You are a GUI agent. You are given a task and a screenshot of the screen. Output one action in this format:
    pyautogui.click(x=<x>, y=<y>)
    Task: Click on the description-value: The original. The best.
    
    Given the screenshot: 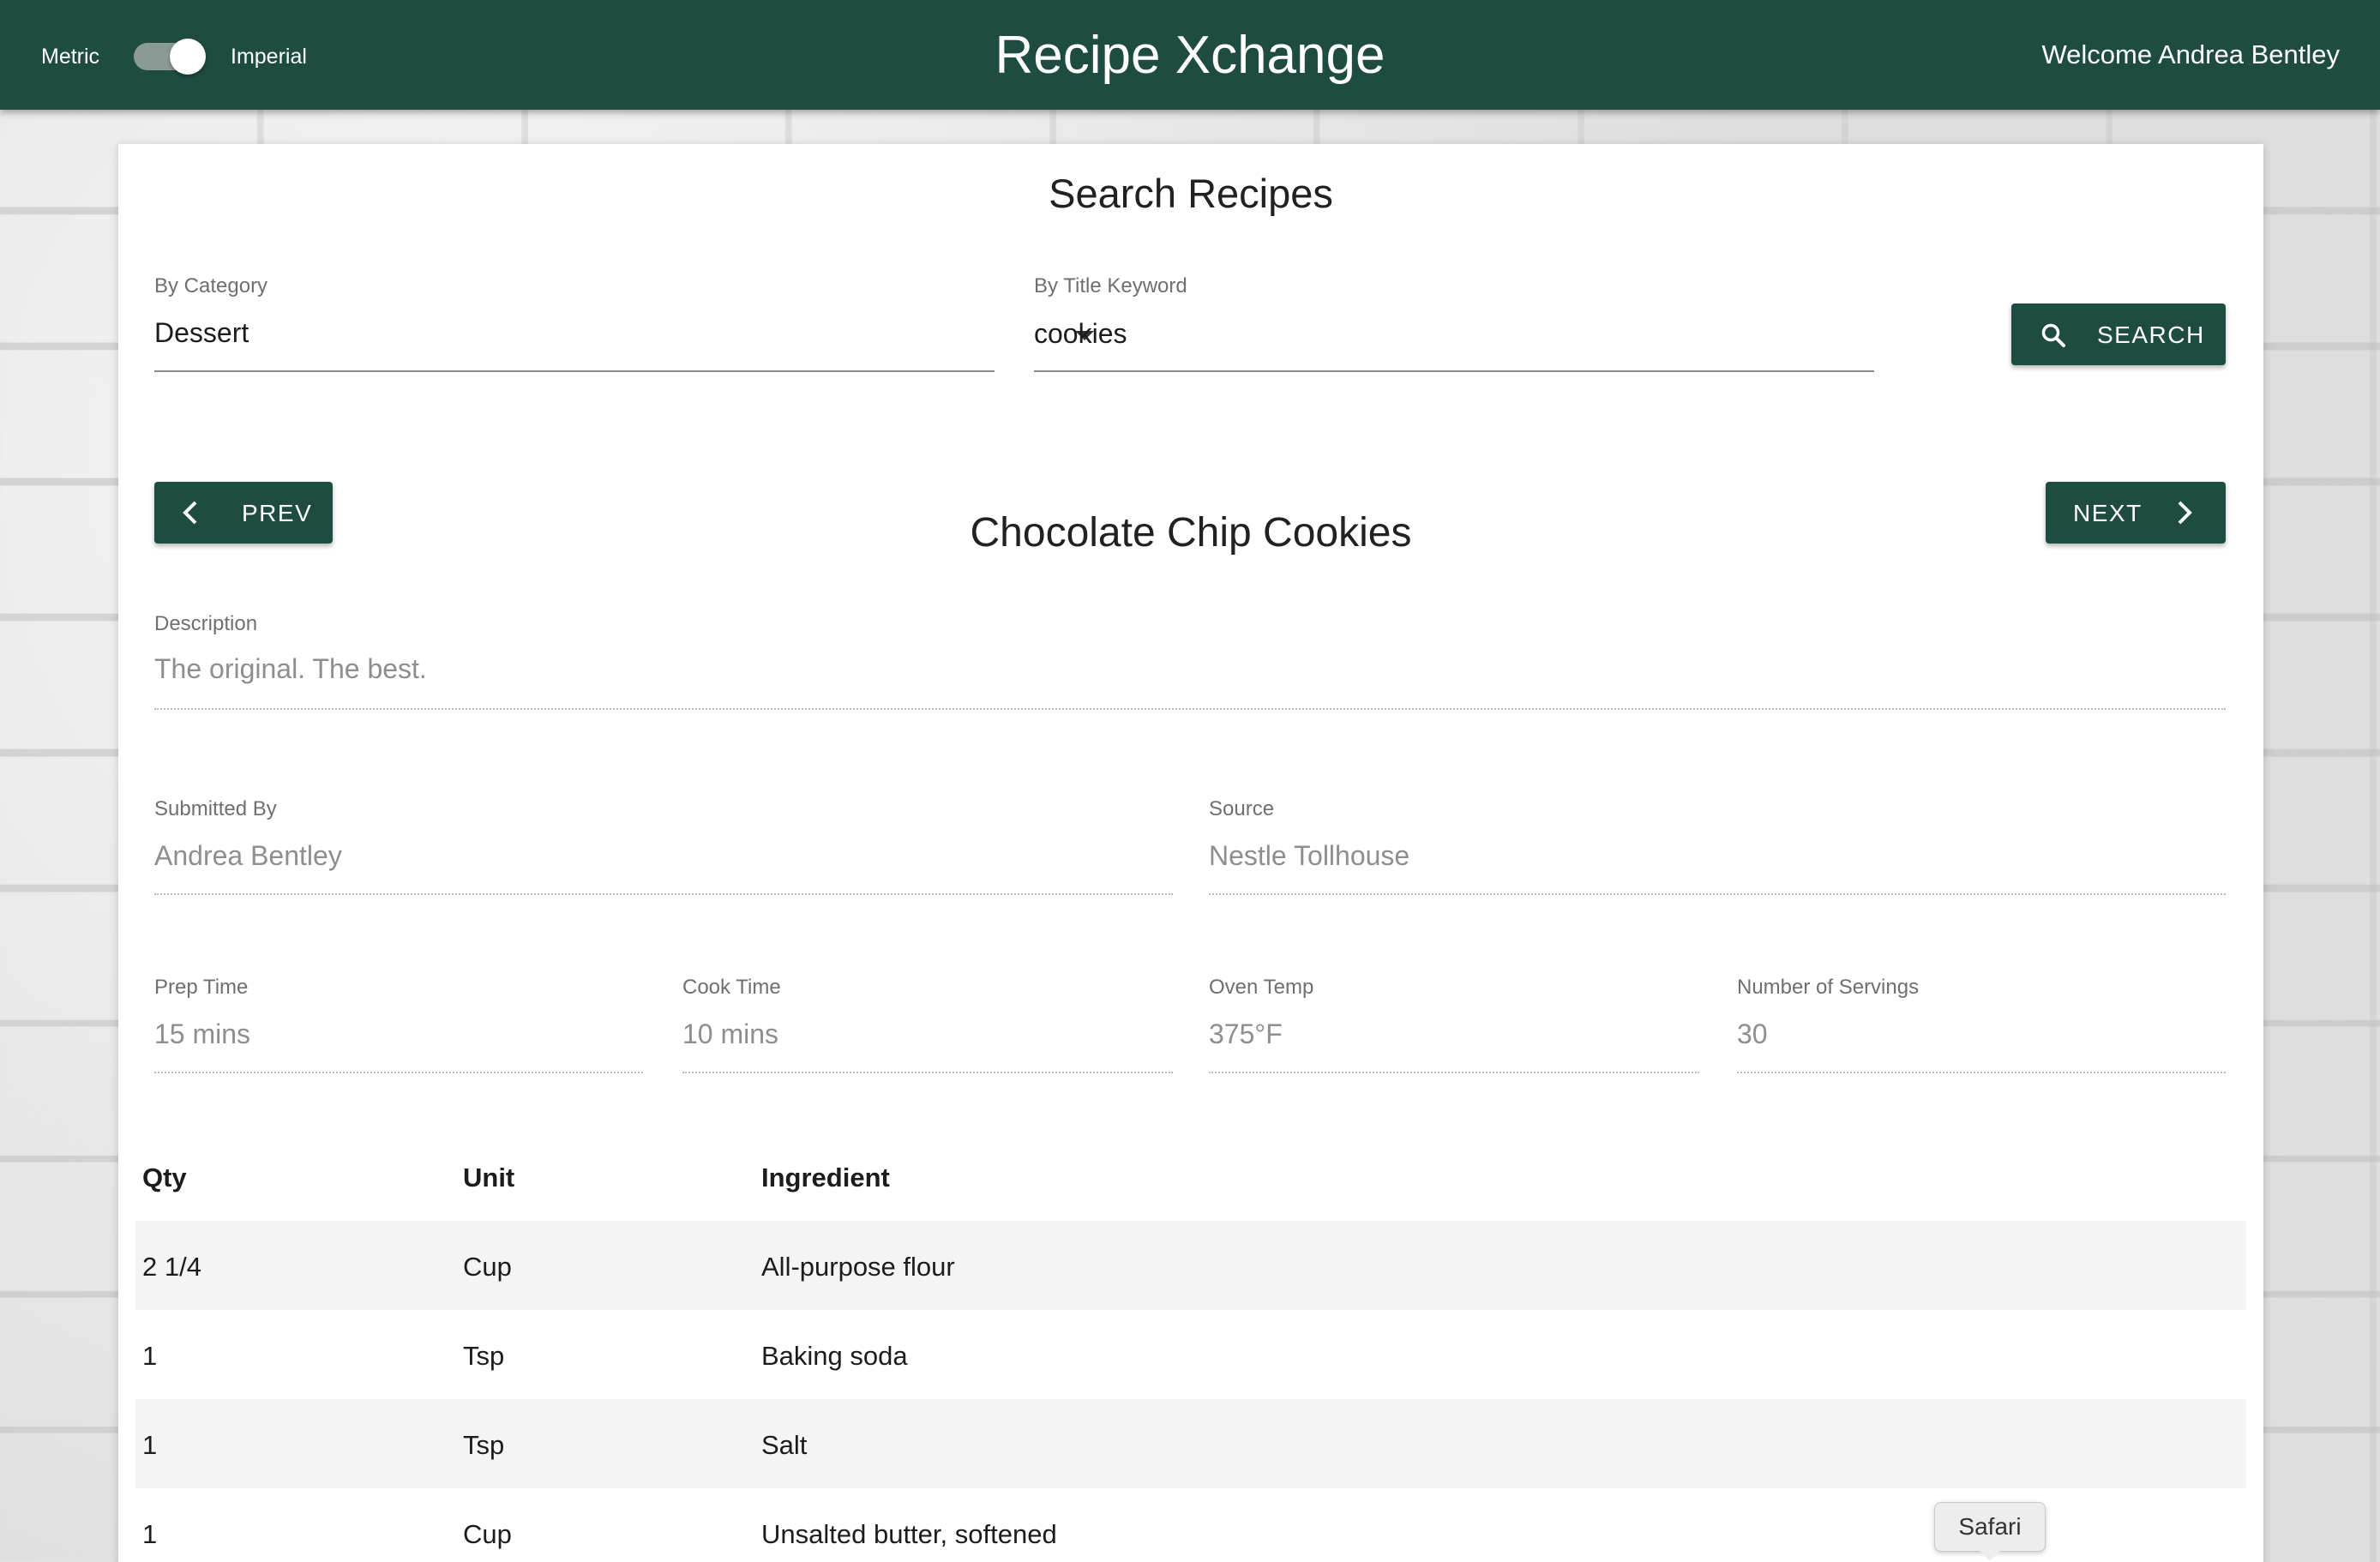 What is the action you would take?
    pyautogui.click(x=291, y=668)
    